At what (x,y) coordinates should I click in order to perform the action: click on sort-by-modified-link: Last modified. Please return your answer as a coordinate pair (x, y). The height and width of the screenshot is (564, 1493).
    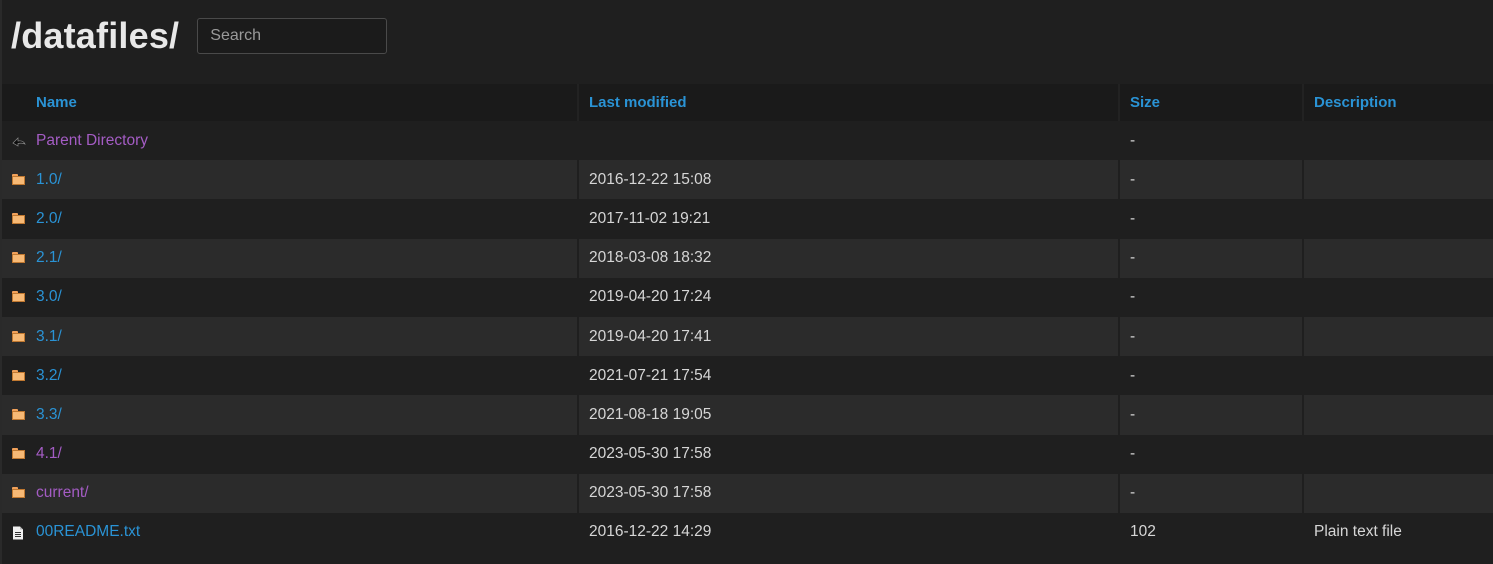
    Looking at the image, I should click on (638, 102).